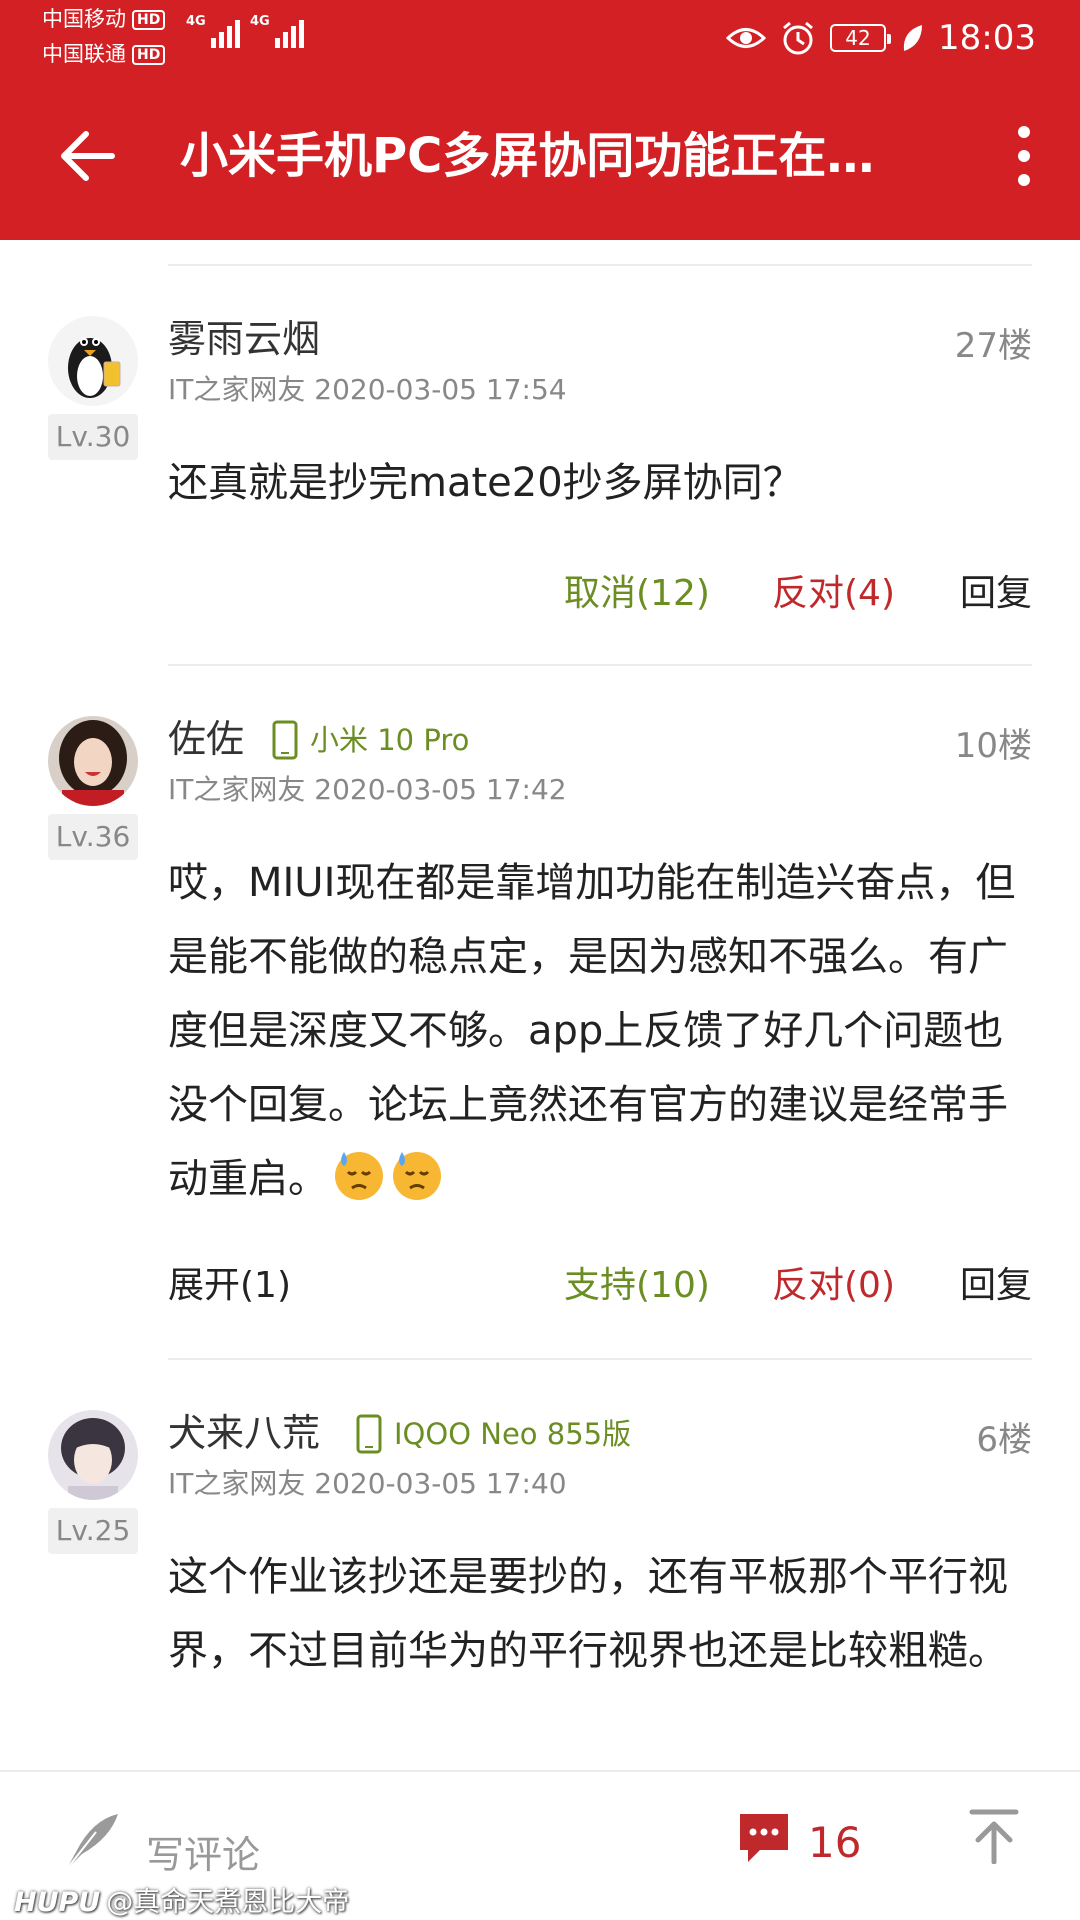 This screenshot has height=1920, width=1080. What do you see at coordinates (798, 38) in the screenshot?
I see `alarm-icon` at bounding box center [798, 38].